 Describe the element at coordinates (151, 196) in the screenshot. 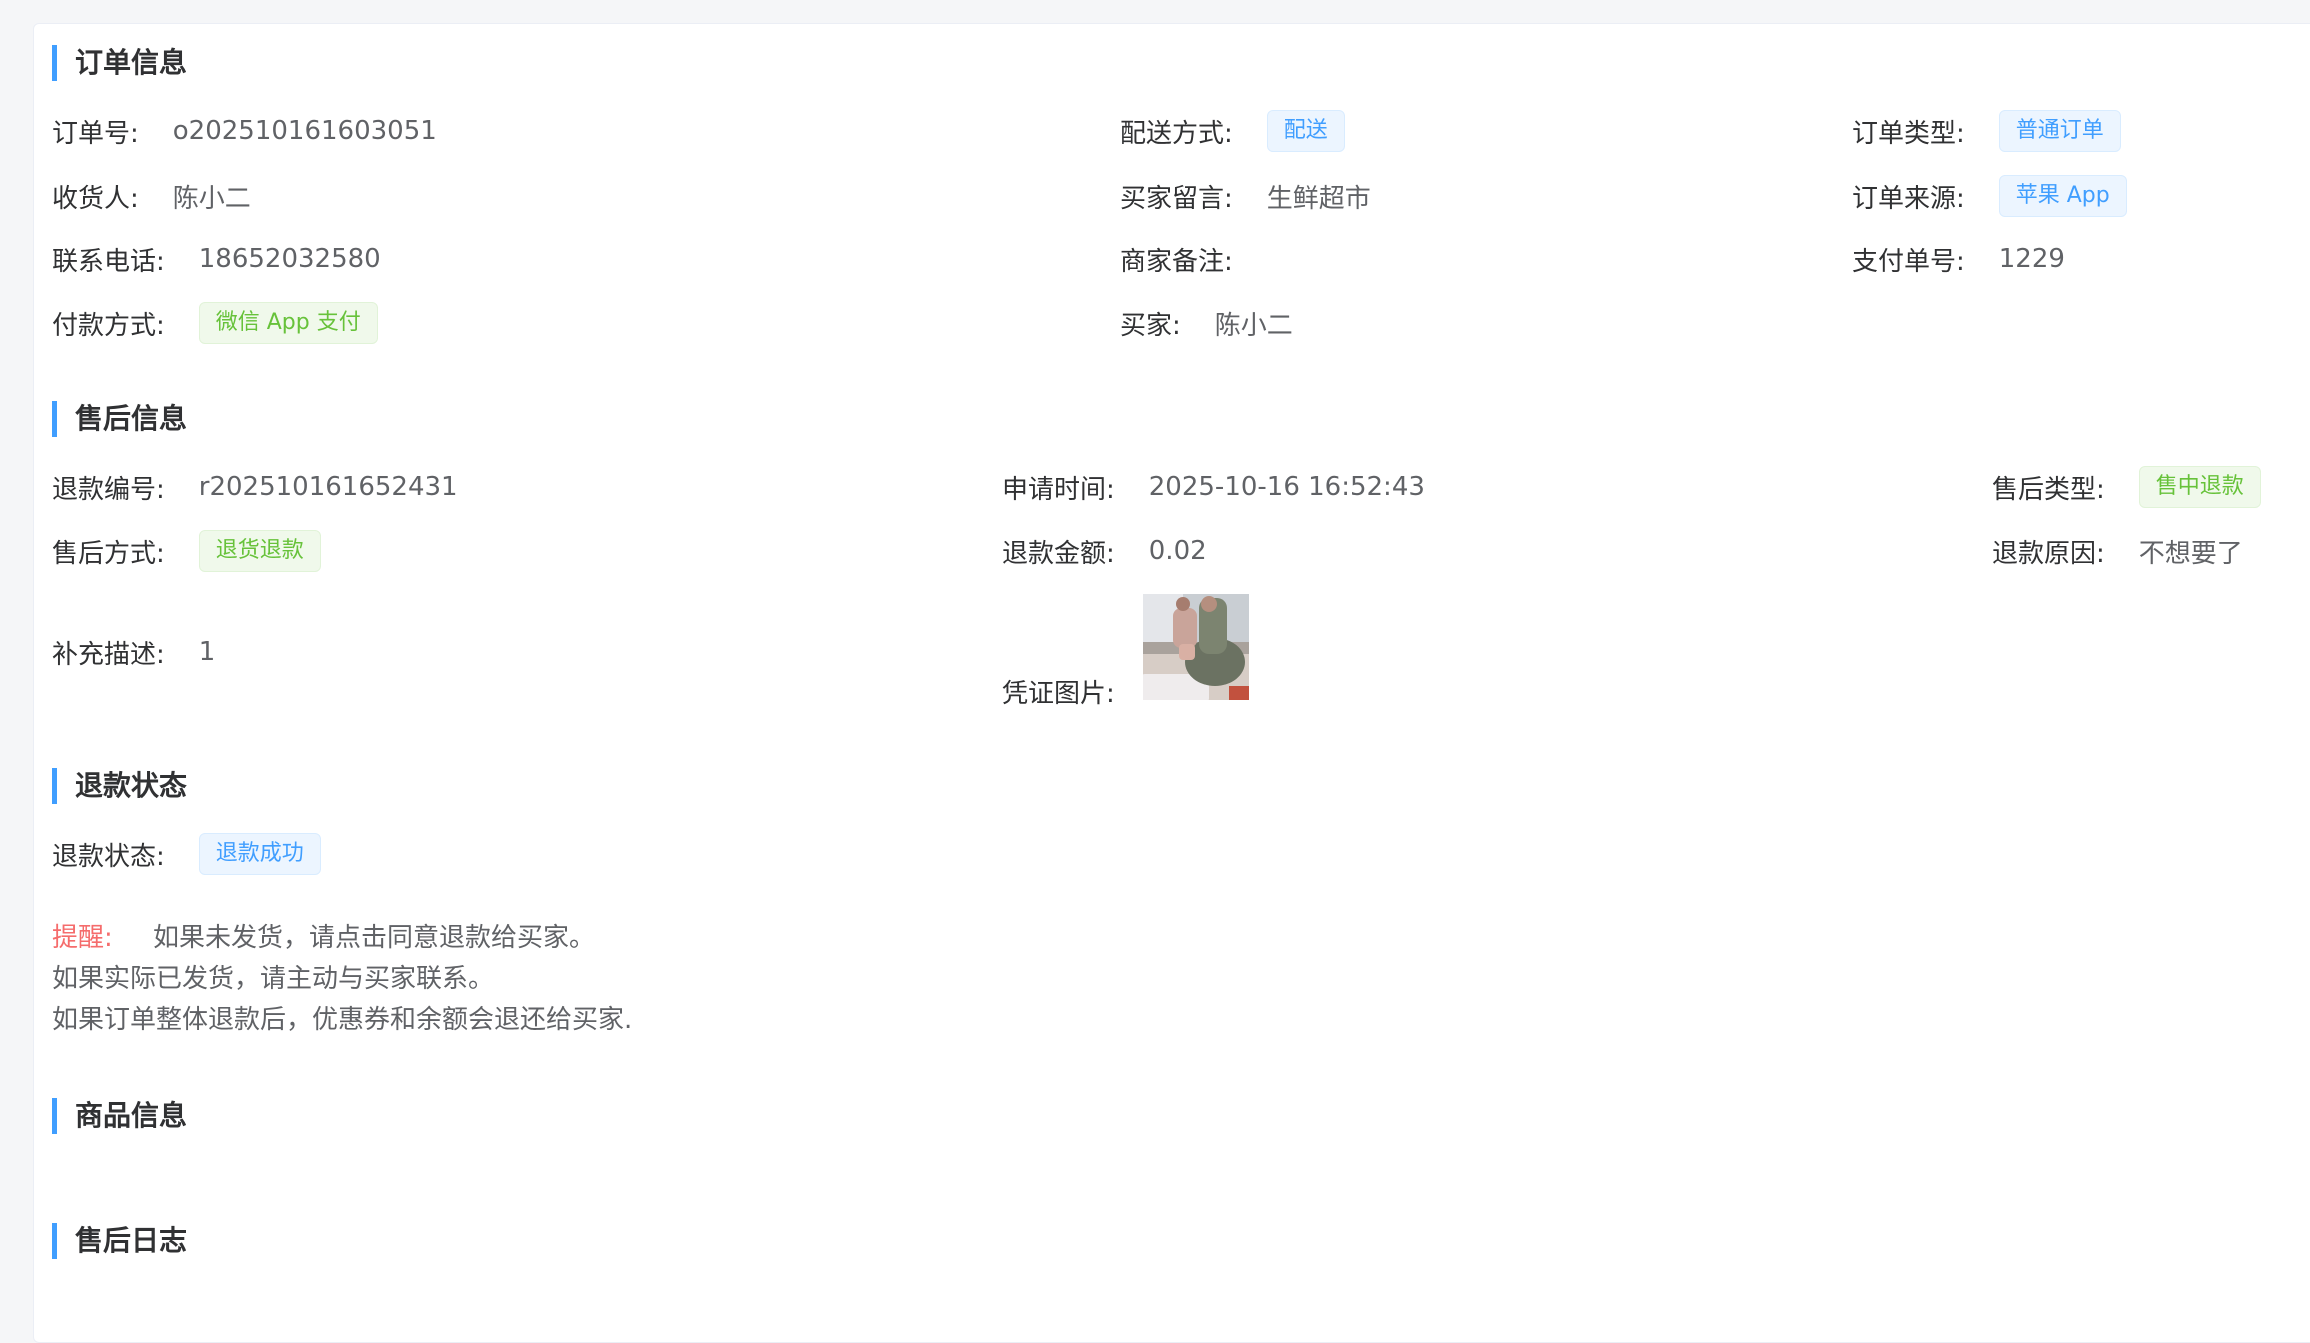

I see `field-receiver: 收货人: 陈小二` at that location.